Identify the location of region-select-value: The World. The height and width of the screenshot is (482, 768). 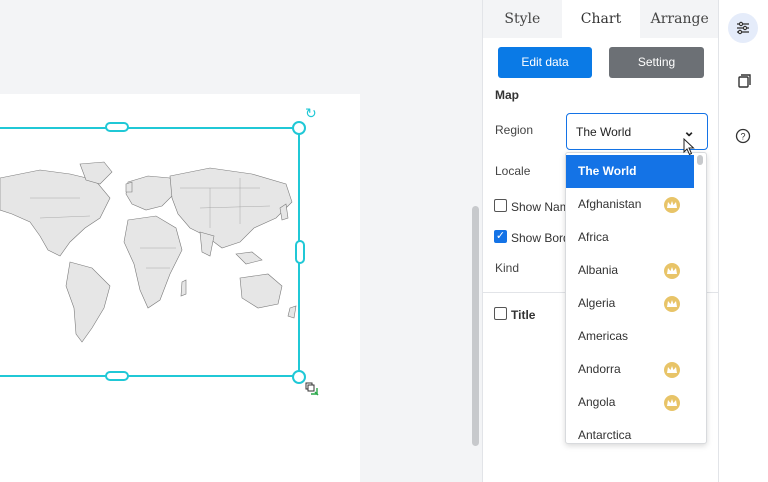
(604, 132).